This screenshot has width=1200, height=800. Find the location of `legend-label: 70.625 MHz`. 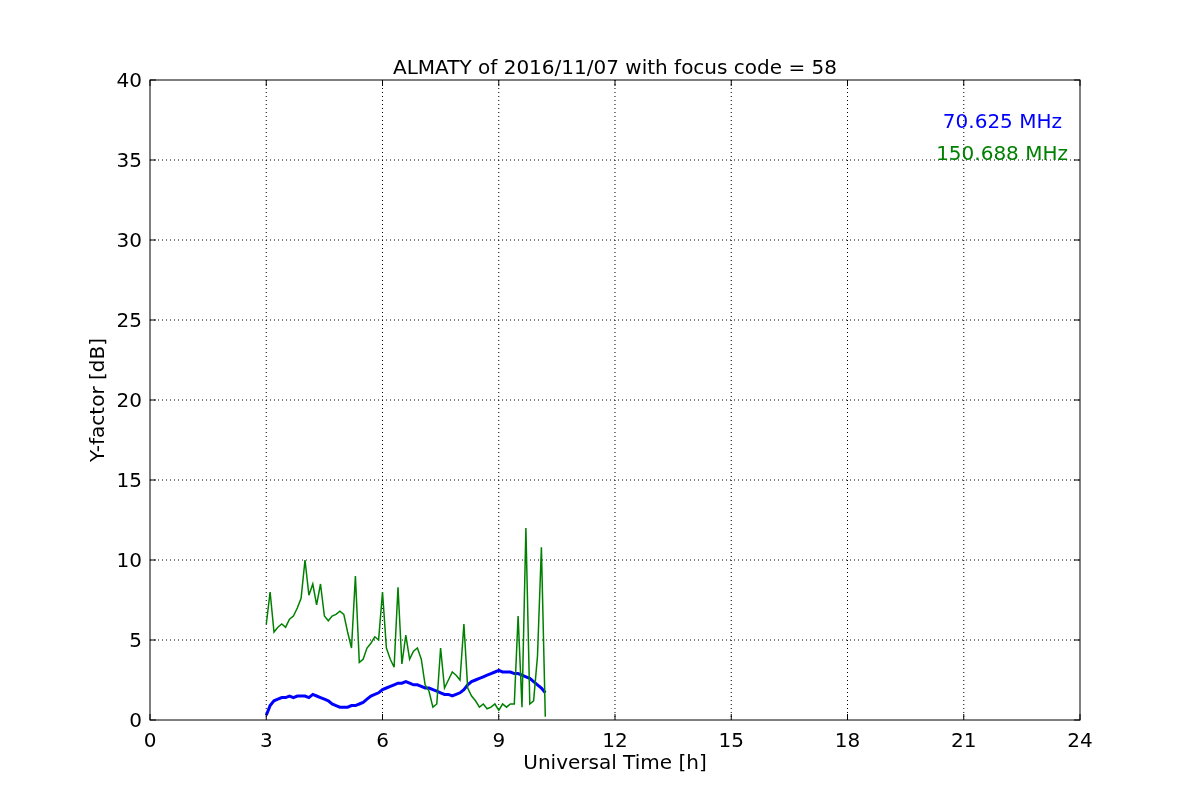

legend-label: 70.625 MHz is located at coordinates (1002, 121).